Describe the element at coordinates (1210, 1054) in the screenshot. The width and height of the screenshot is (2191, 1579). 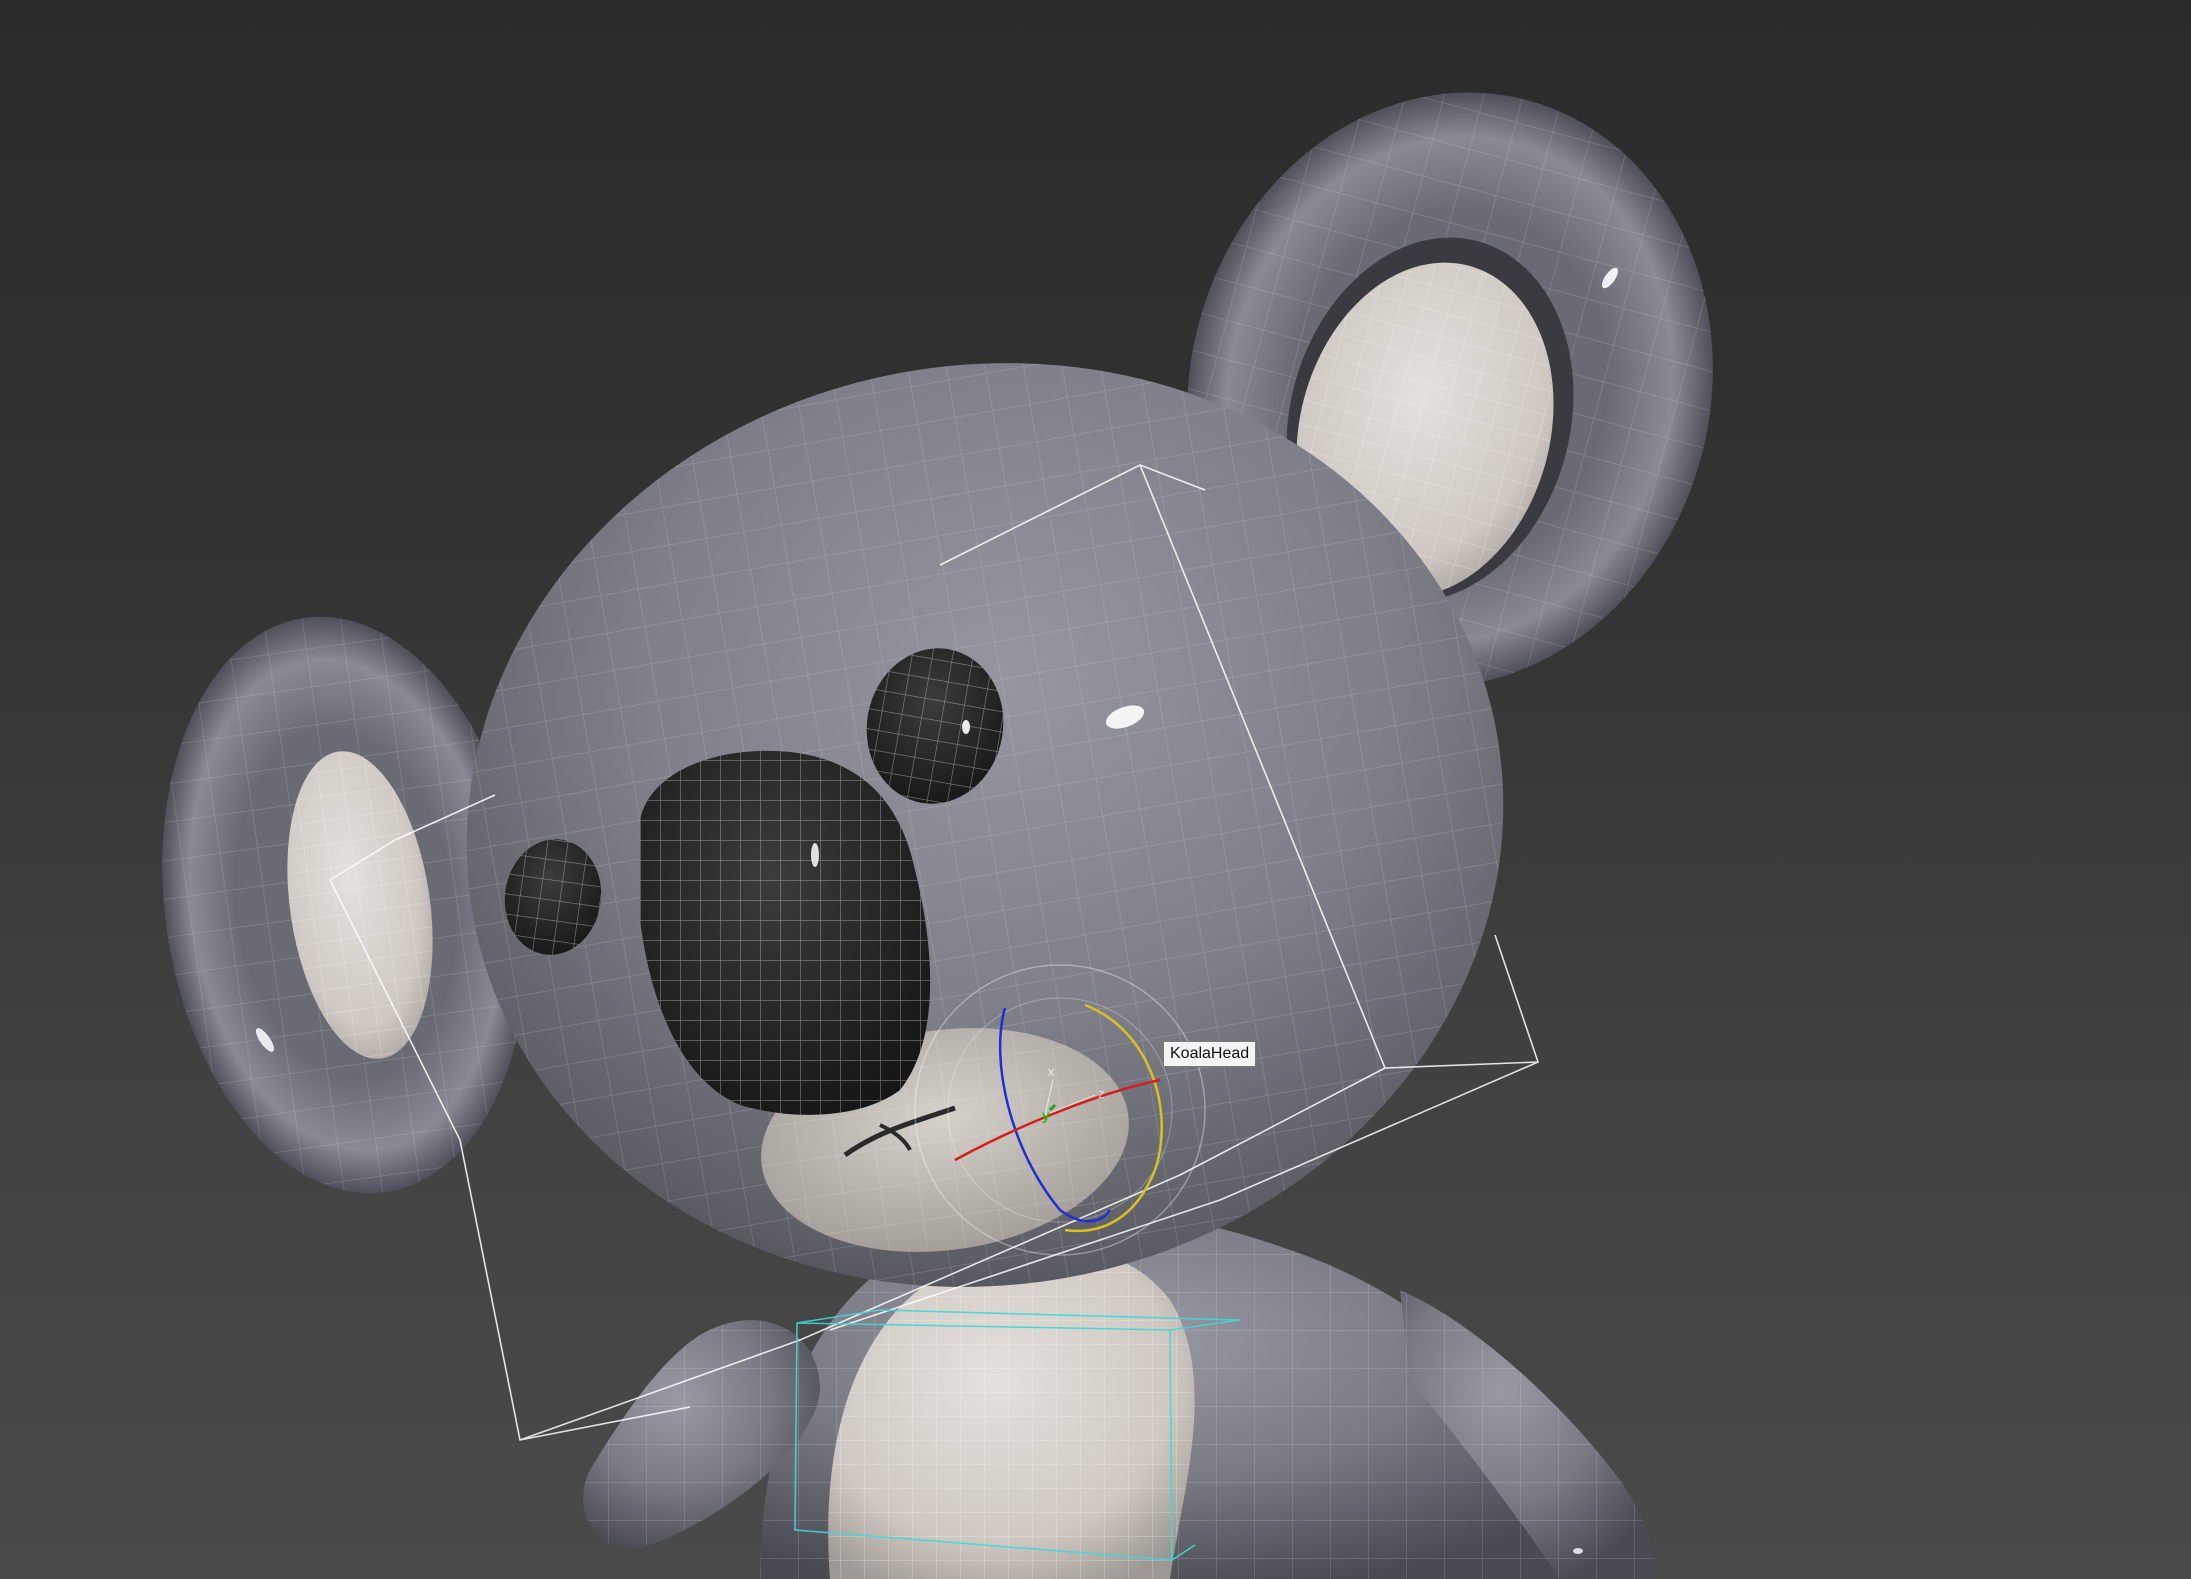
I see `object-name-tooltip: KoalaHead` at that location.